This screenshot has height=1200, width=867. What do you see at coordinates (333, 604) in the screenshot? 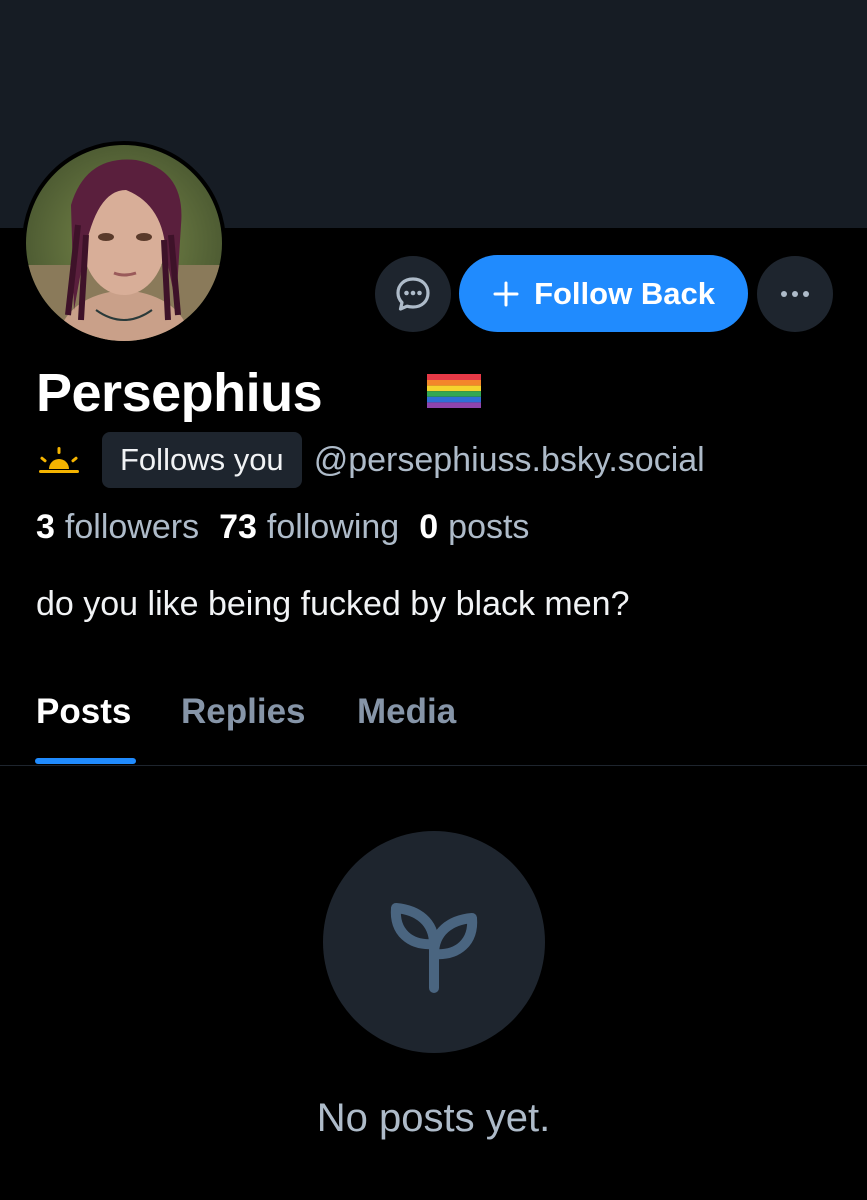
I see `profile-bio: do you like being fucked by black men?` at bounding box center [333, 604].